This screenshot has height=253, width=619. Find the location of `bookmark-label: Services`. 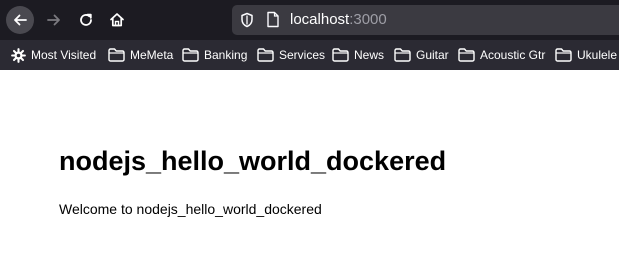

bookmark-label: Services is located at coordinates (302, 55).